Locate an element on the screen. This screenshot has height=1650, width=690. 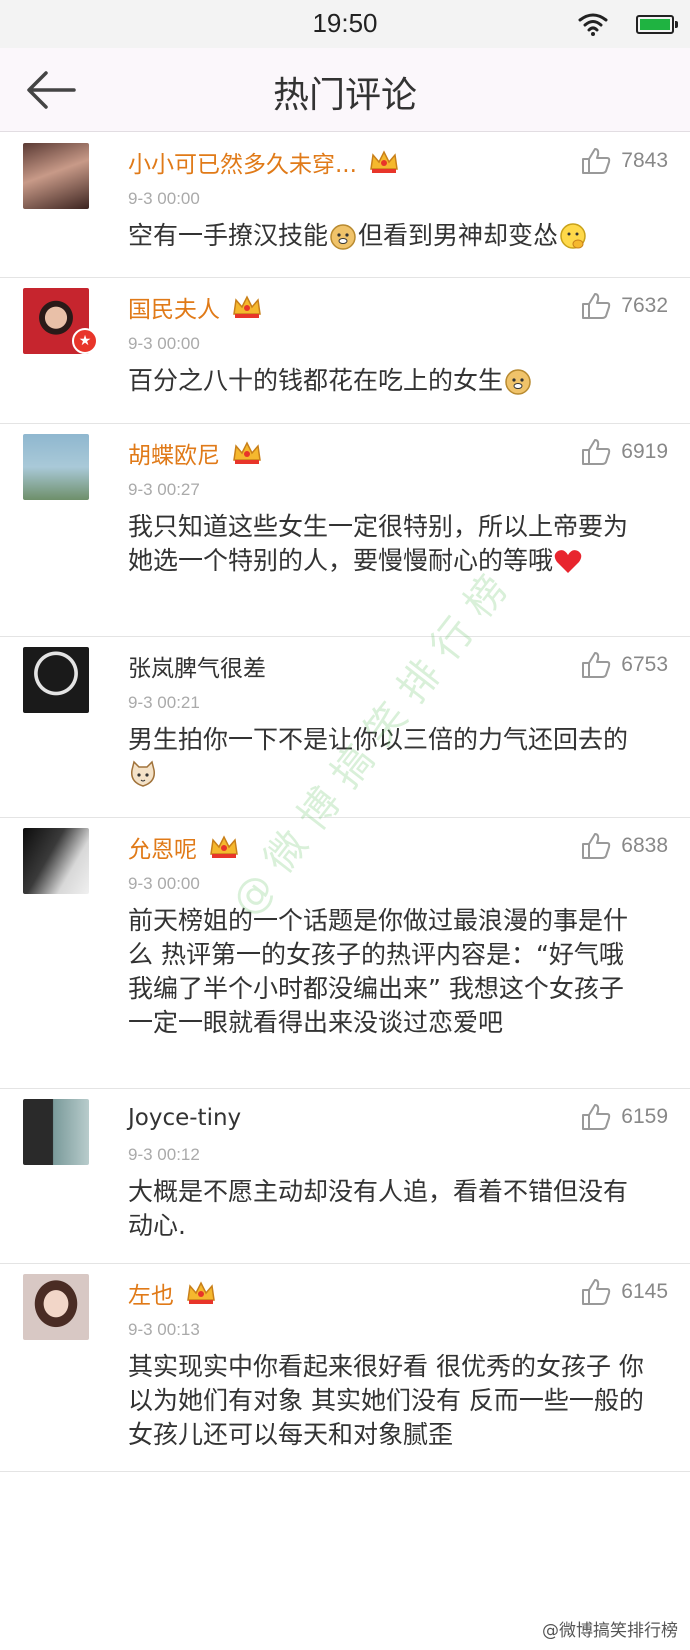
like-button: 7843 is located at coordinates (624, 161).